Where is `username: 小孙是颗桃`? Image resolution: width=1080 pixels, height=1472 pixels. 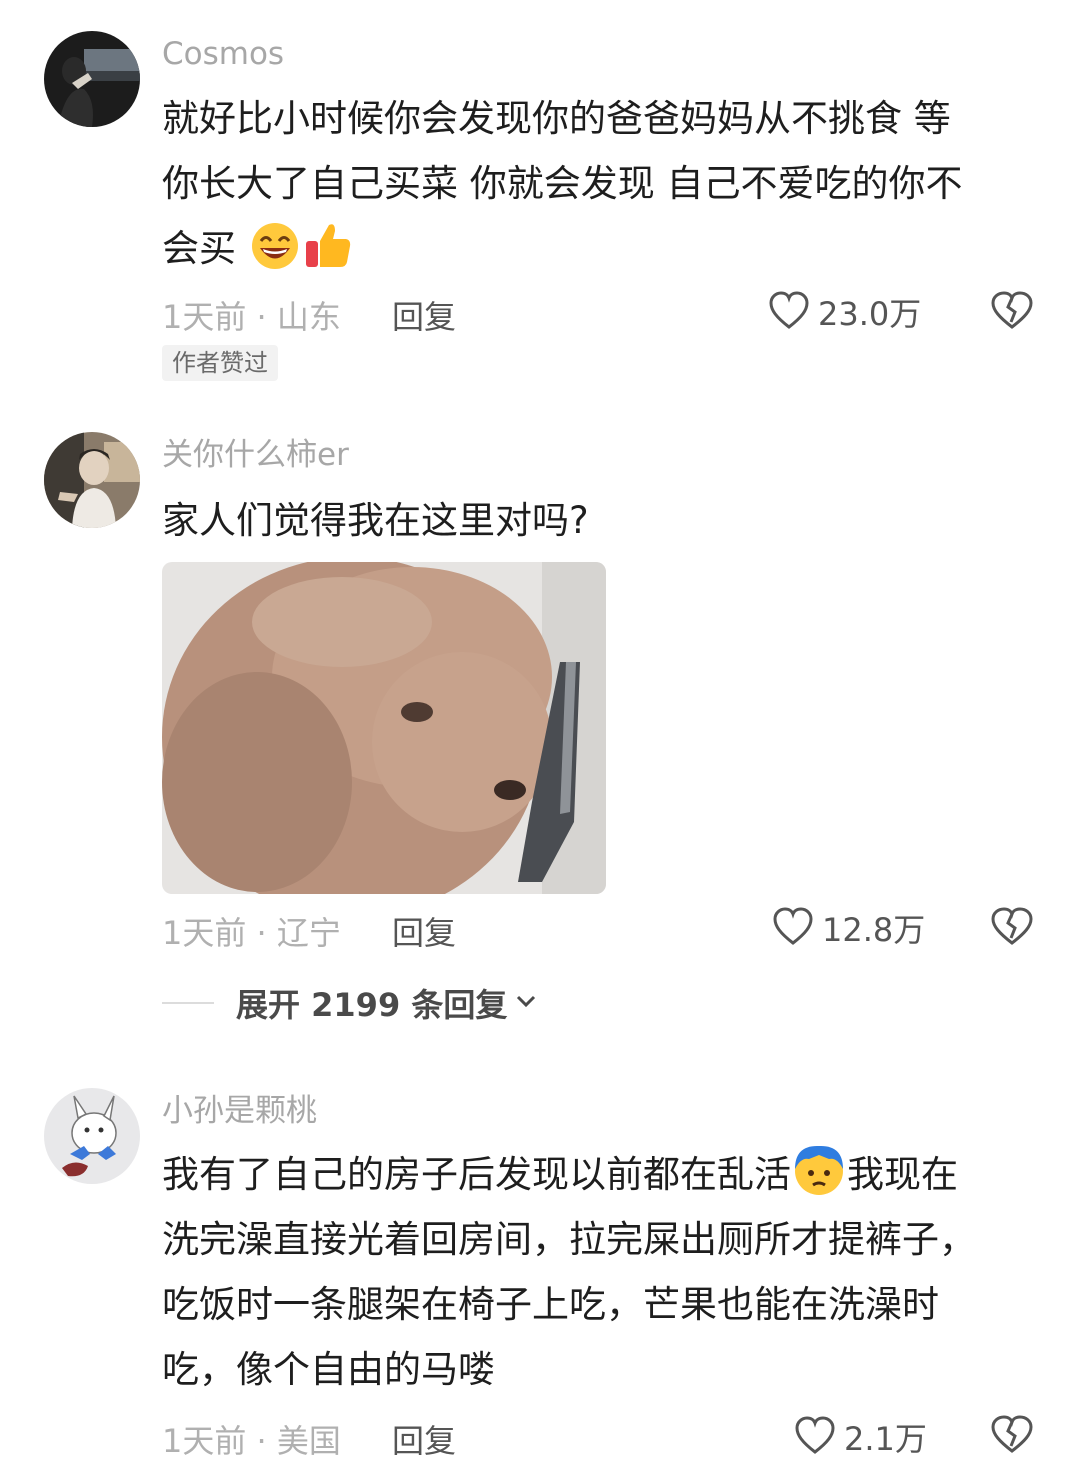 username: 小孙是颗桃 is located at coordinates (239, 1111).